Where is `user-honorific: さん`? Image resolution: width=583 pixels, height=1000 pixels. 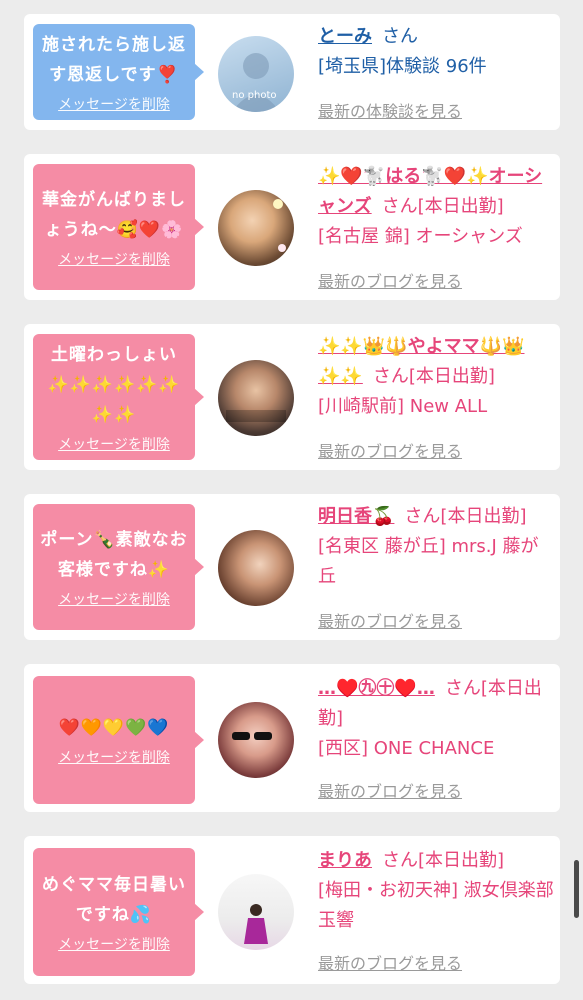 user-honorific: さん is located at coordinates (400, 36).